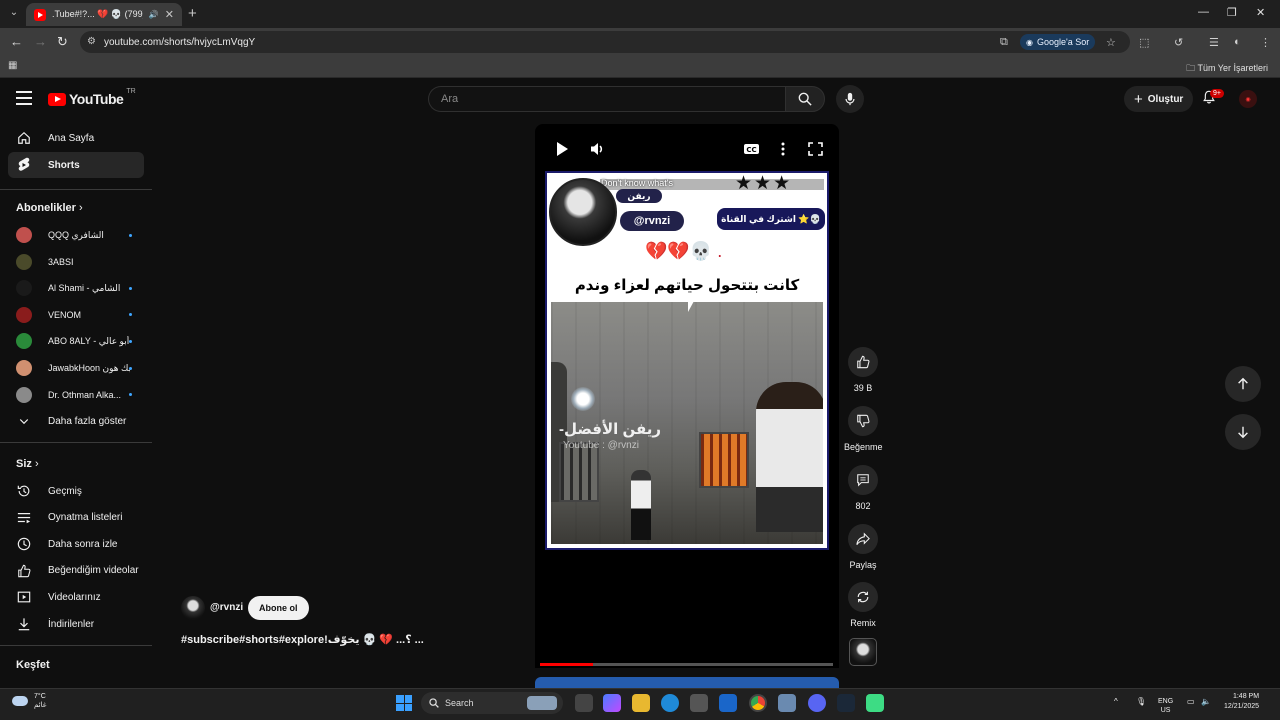  What do you see at coordinates (670, 703) in the screenshot?
I see `edge-icon` at bounding box center [670, 703].